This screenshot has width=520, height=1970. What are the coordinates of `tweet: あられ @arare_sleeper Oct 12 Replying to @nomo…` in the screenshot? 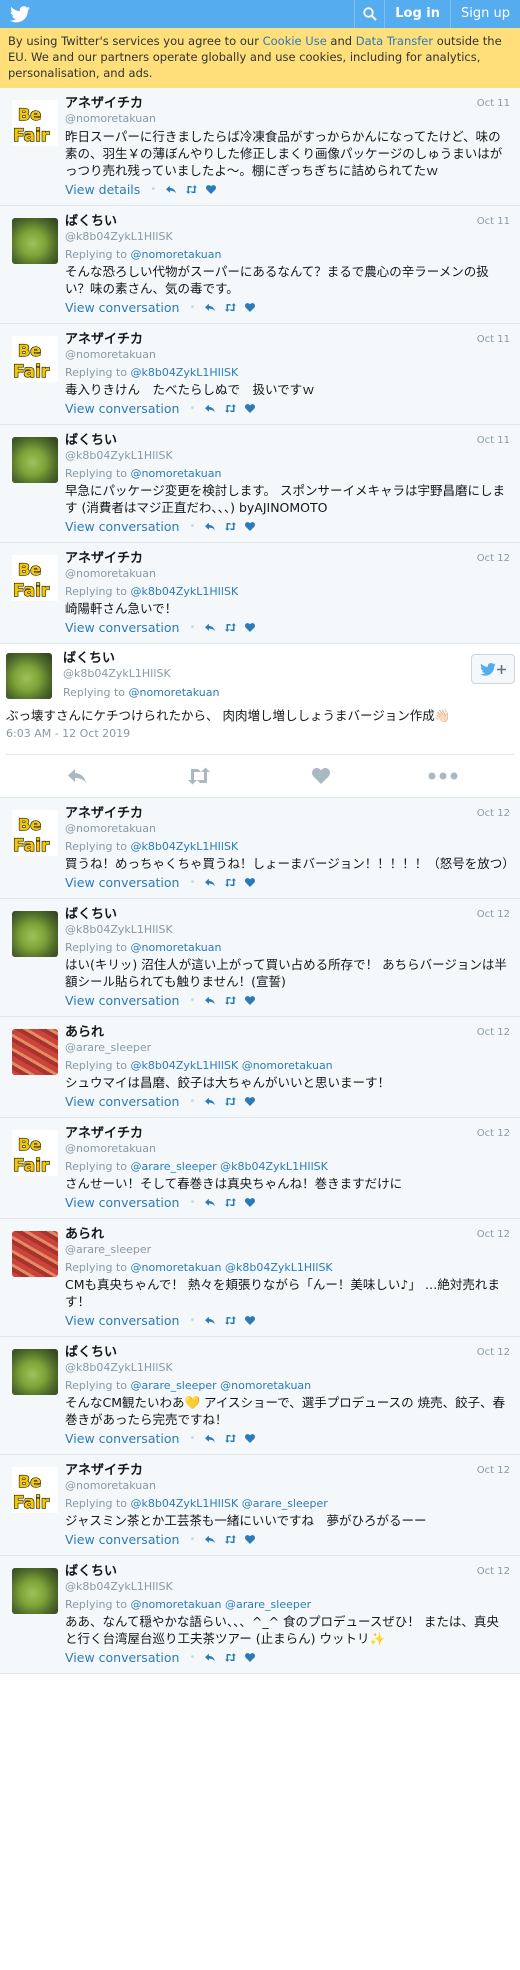 It's located at (260, 1278).